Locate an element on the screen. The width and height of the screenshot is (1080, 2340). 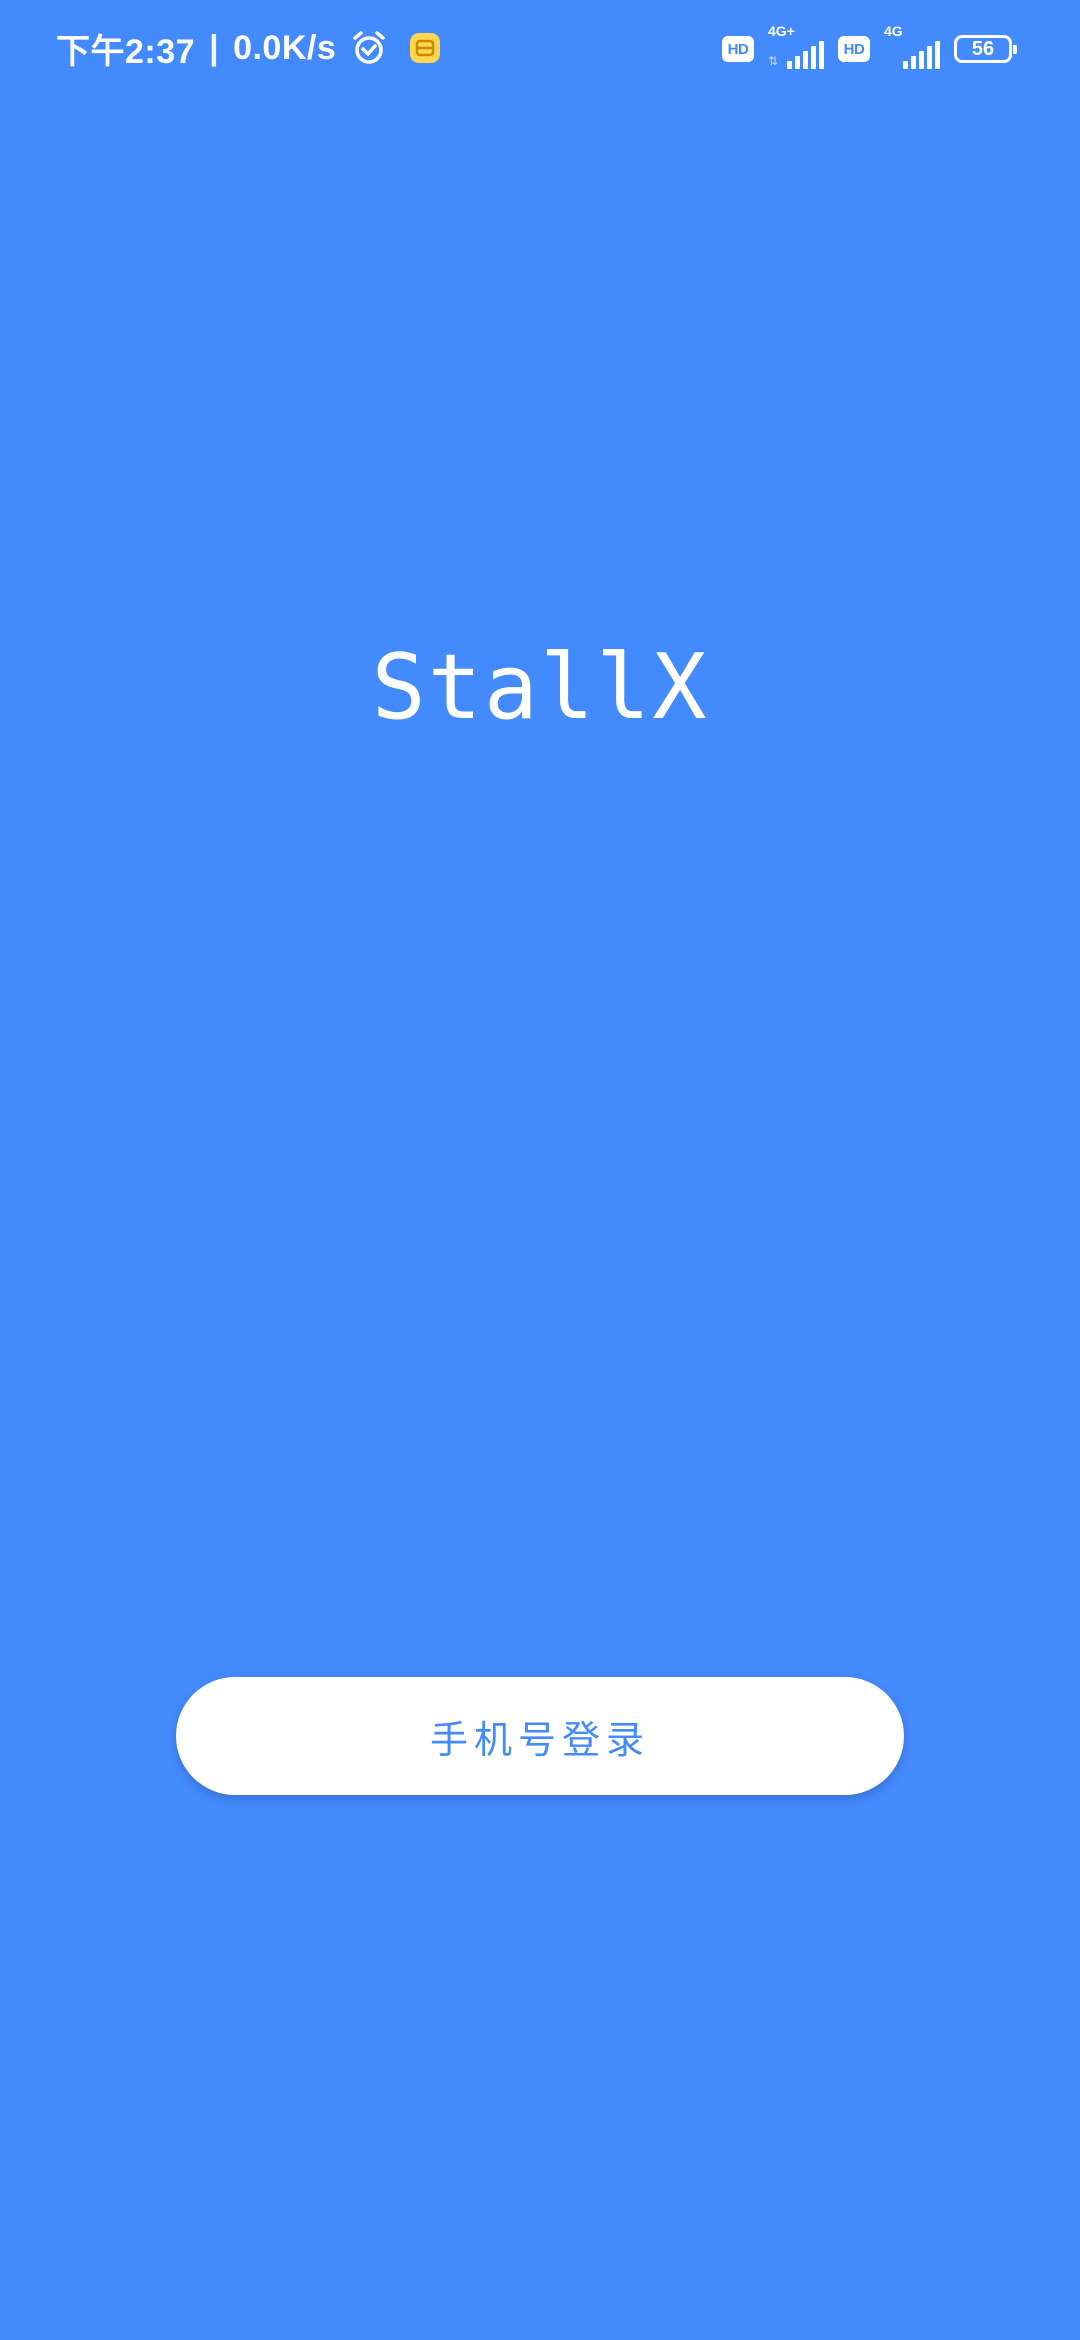
app-title: StallX is located at coordinates (540, 687).